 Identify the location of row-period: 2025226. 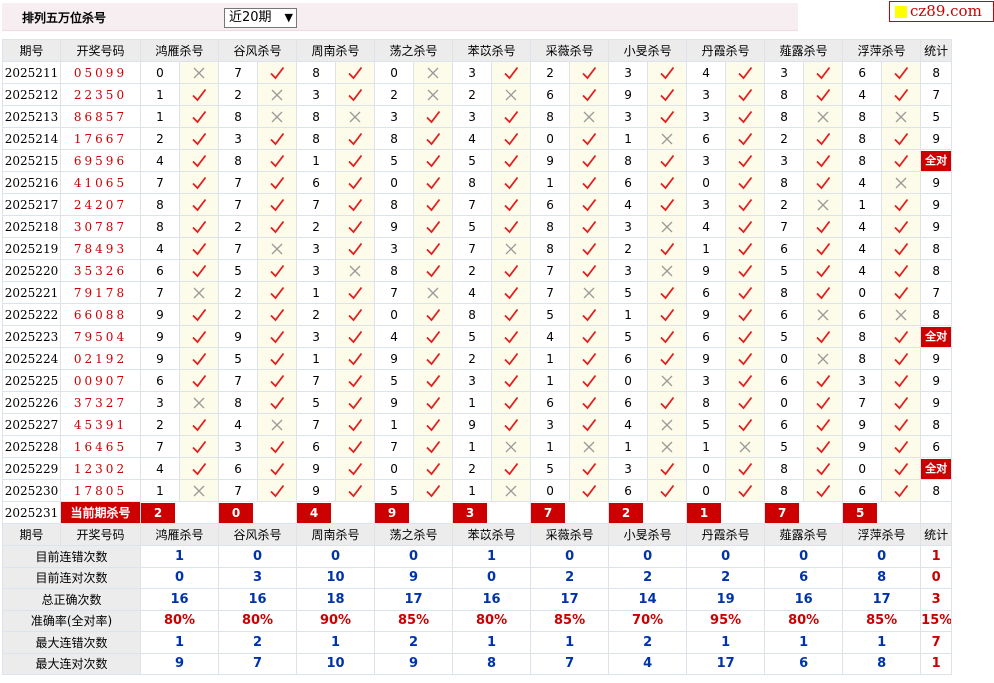
(31, 402).